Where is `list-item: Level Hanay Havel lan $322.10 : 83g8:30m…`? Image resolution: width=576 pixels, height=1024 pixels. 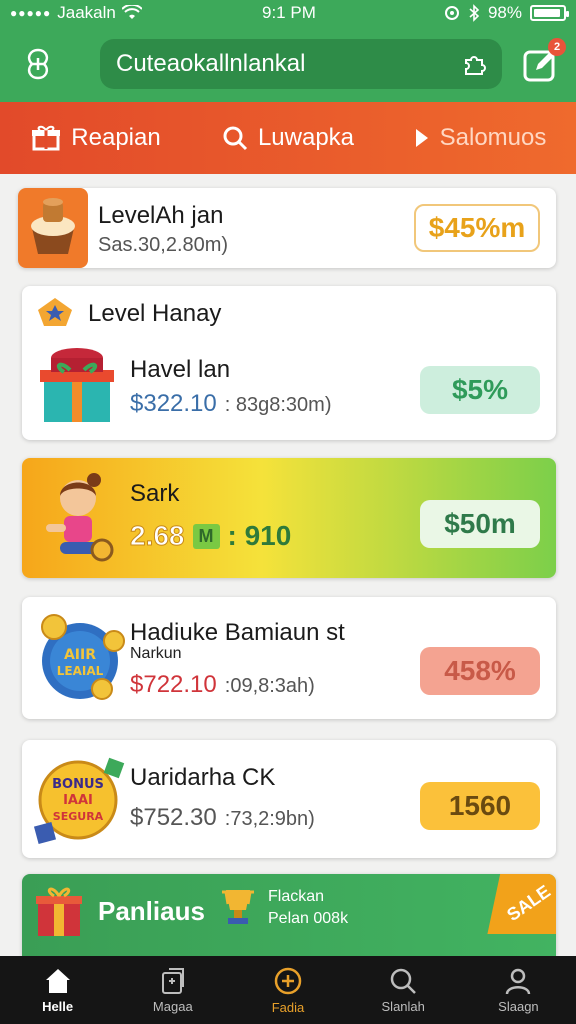
list-item: Level Hanay Havel lan $322.10 : 83g8:30m… is located at coordinates (289, 363).